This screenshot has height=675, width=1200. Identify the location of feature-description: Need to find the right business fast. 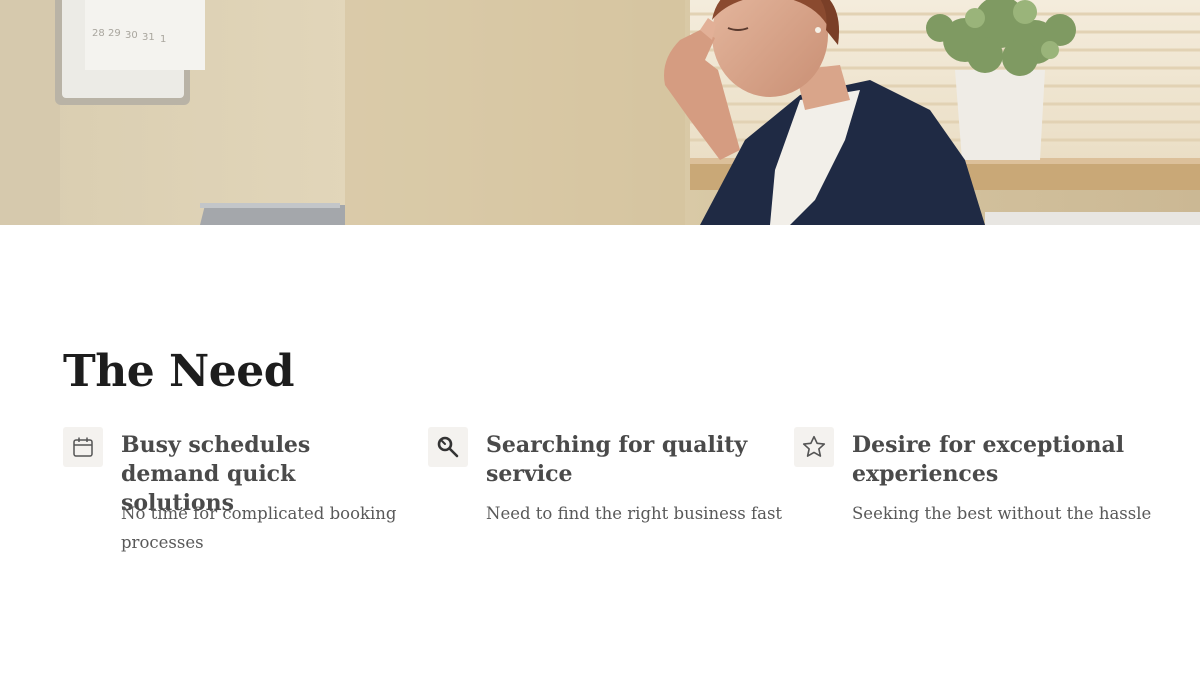
(634, 513).